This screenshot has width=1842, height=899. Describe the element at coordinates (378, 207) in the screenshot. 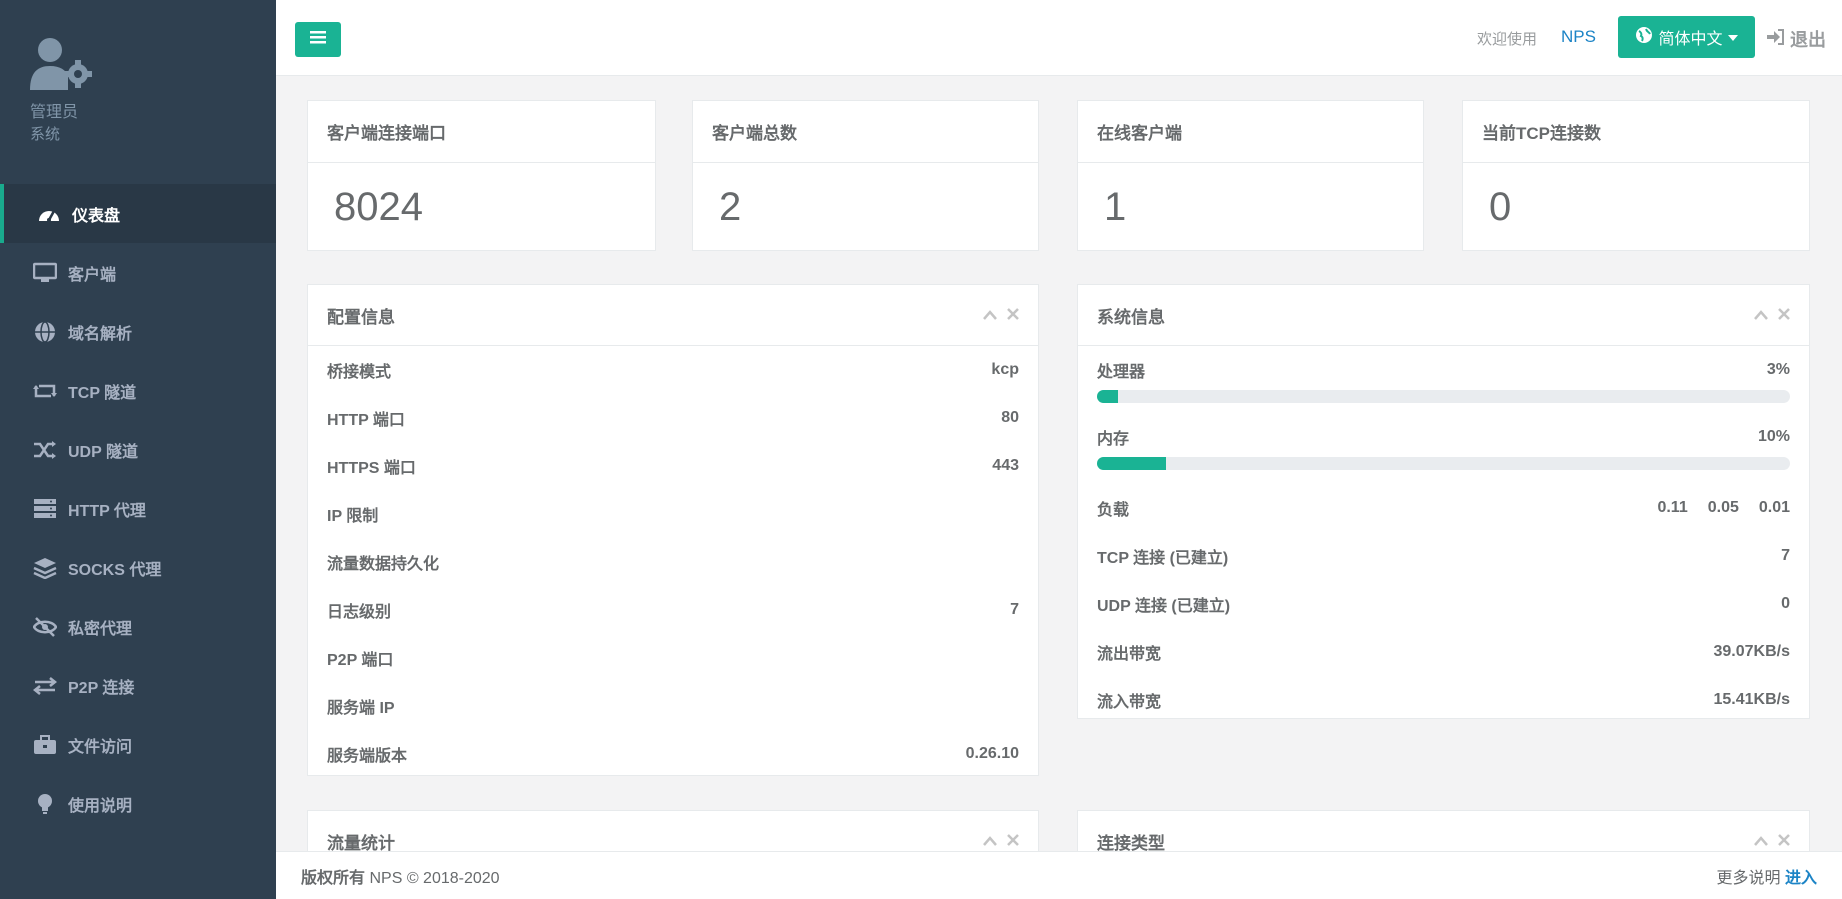

I see `stat-card-value: 8024` at that location.